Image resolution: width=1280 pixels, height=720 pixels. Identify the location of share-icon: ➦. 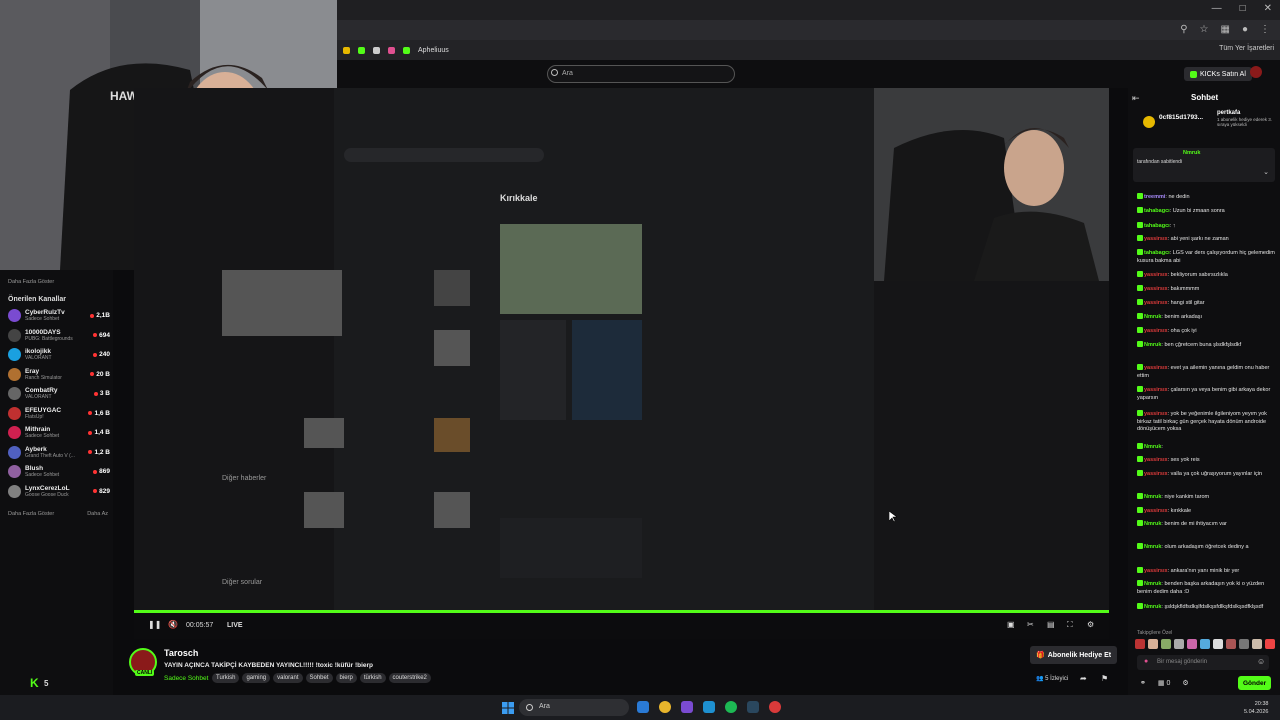
(1083, 678).